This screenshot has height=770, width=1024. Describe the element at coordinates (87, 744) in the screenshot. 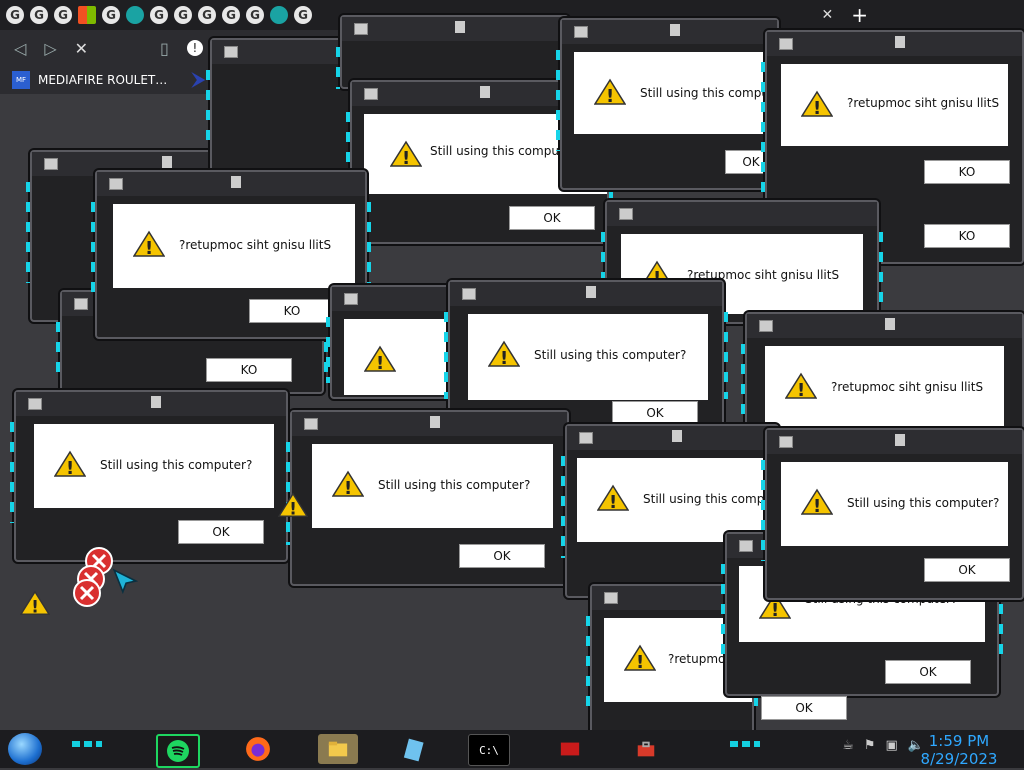

I see `taskbar-decoration` at that location.